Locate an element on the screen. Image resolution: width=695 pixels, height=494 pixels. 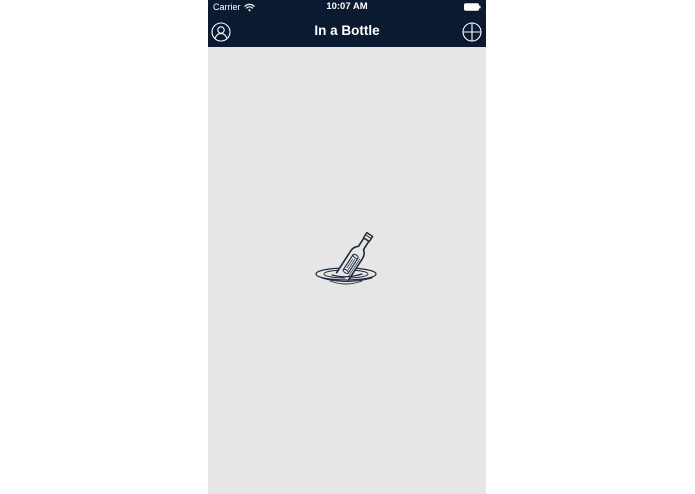
profile-icon is located at coordinates (221, 32).